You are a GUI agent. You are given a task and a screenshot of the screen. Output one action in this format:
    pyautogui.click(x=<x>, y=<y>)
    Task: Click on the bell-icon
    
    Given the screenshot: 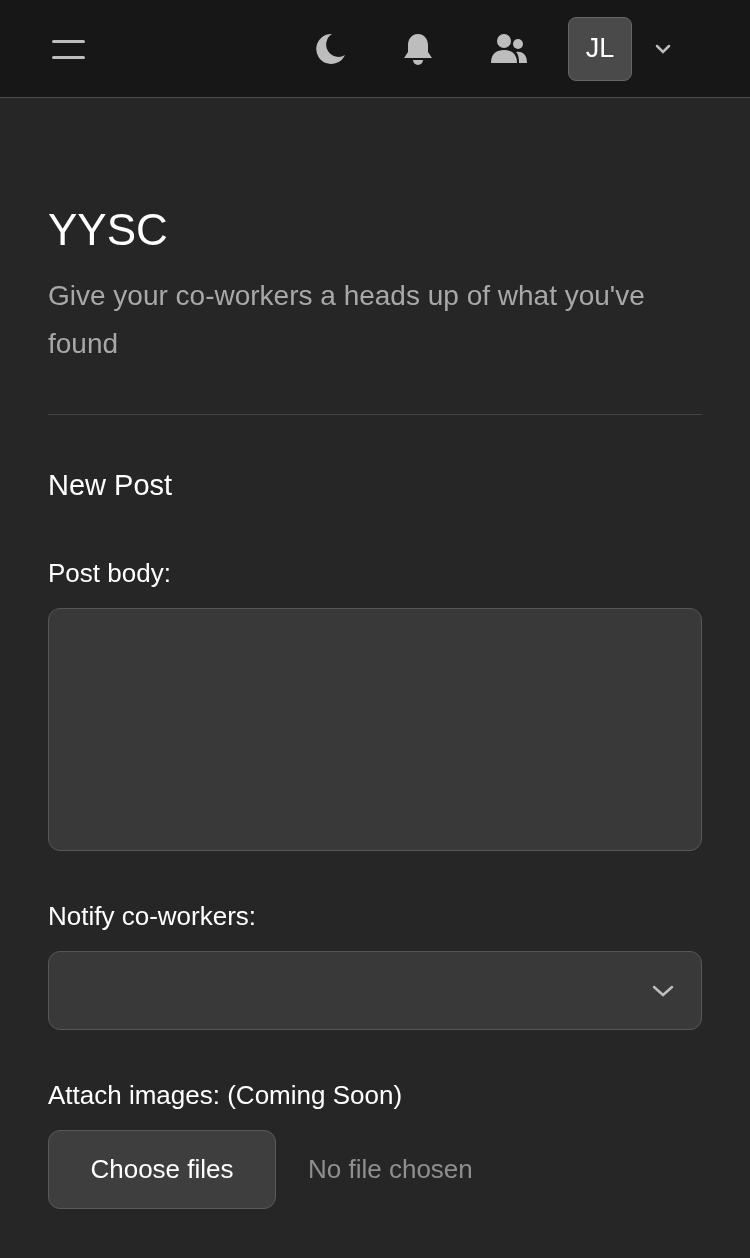 What is the action you would take?
    pyautogui.click(x=418, y=48)
    